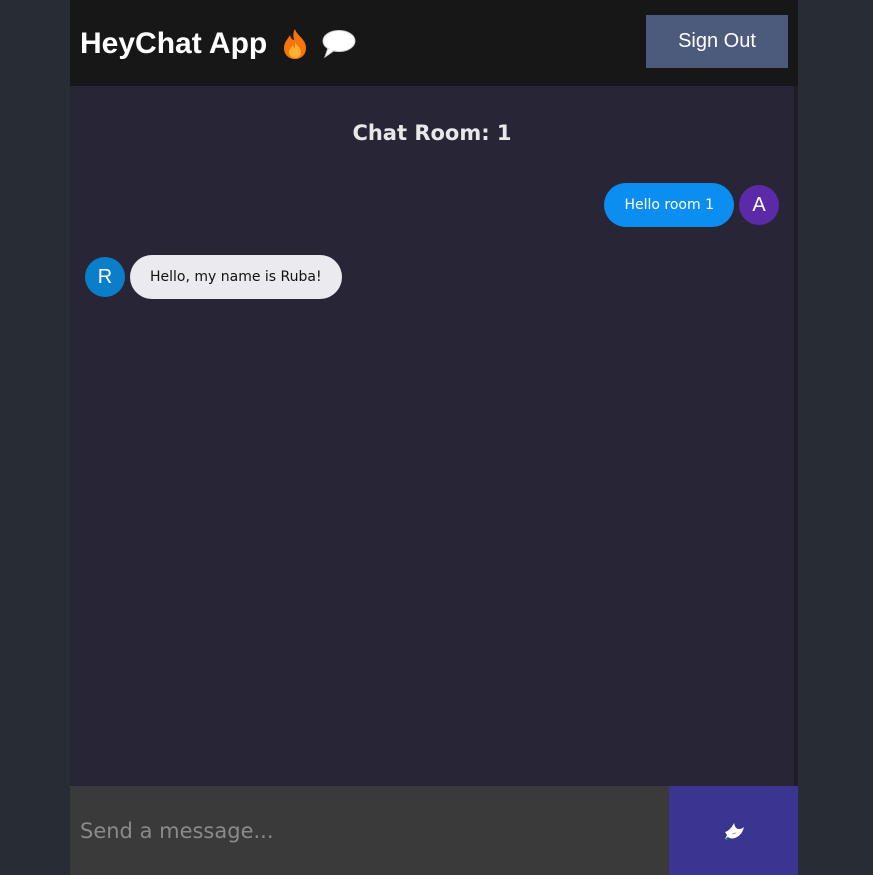  I want to click on app-header: HeyChat App Sign Out, so click(434, 43).